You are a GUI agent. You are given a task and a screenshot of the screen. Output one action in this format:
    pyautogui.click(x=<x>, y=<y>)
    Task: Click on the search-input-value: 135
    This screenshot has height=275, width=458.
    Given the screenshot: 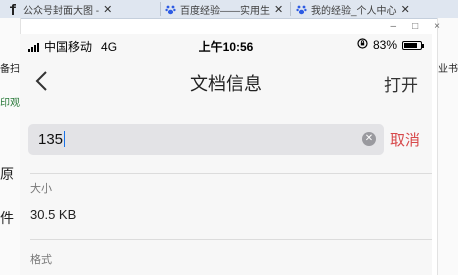 What is the action you would take?
    pyautogui.click(x=50, y=139)
    